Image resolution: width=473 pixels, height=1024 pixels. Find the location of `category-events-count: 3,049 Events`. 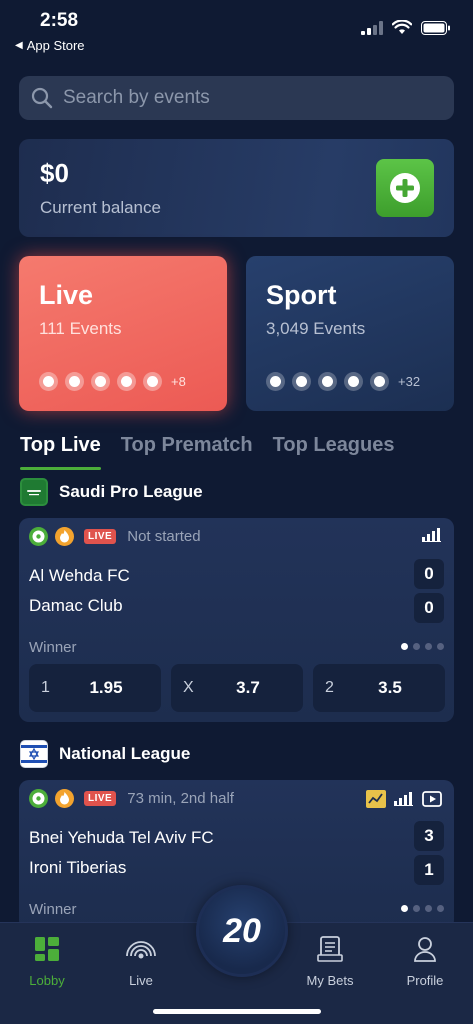

category-events-count: 3,049 Events is located at coordinates (316, 328).